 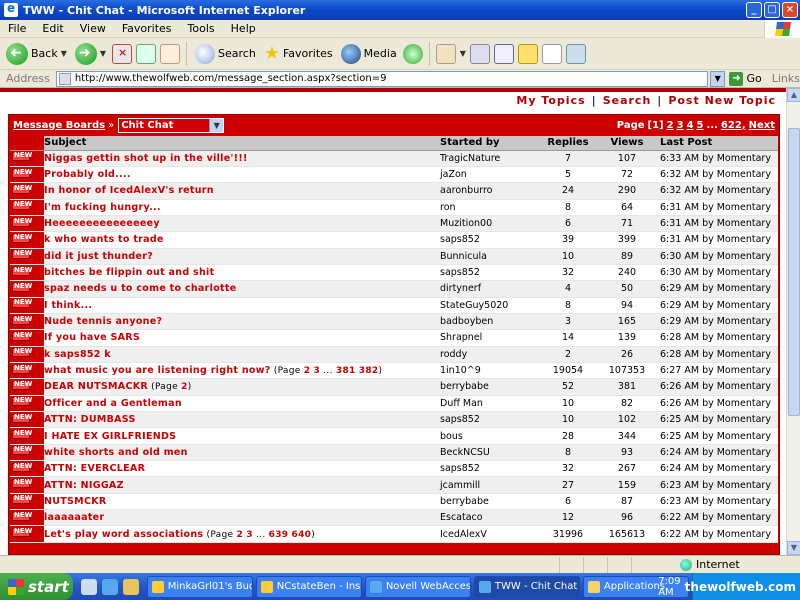 What do you see at coordinates (489, 354) in the screenshot?
I see `topic-started-by: roddy` at bounding box center [489, 354].